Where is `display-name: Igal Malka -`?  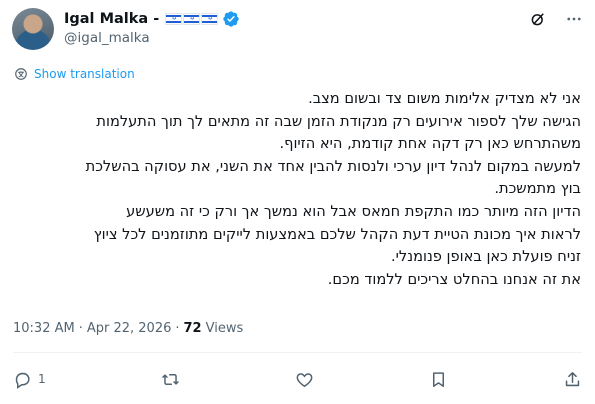 display-name: Igal Malka - is located at coordinates (111, 19).